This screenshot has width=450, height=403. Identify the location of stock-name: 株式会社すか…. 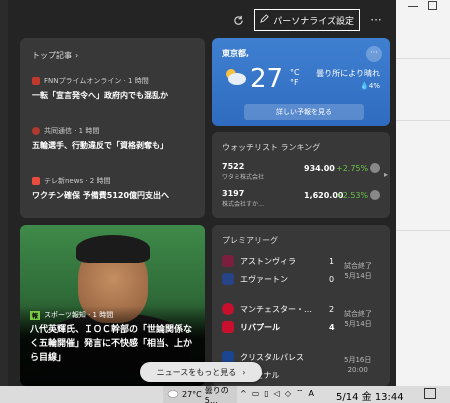
(243, 204).